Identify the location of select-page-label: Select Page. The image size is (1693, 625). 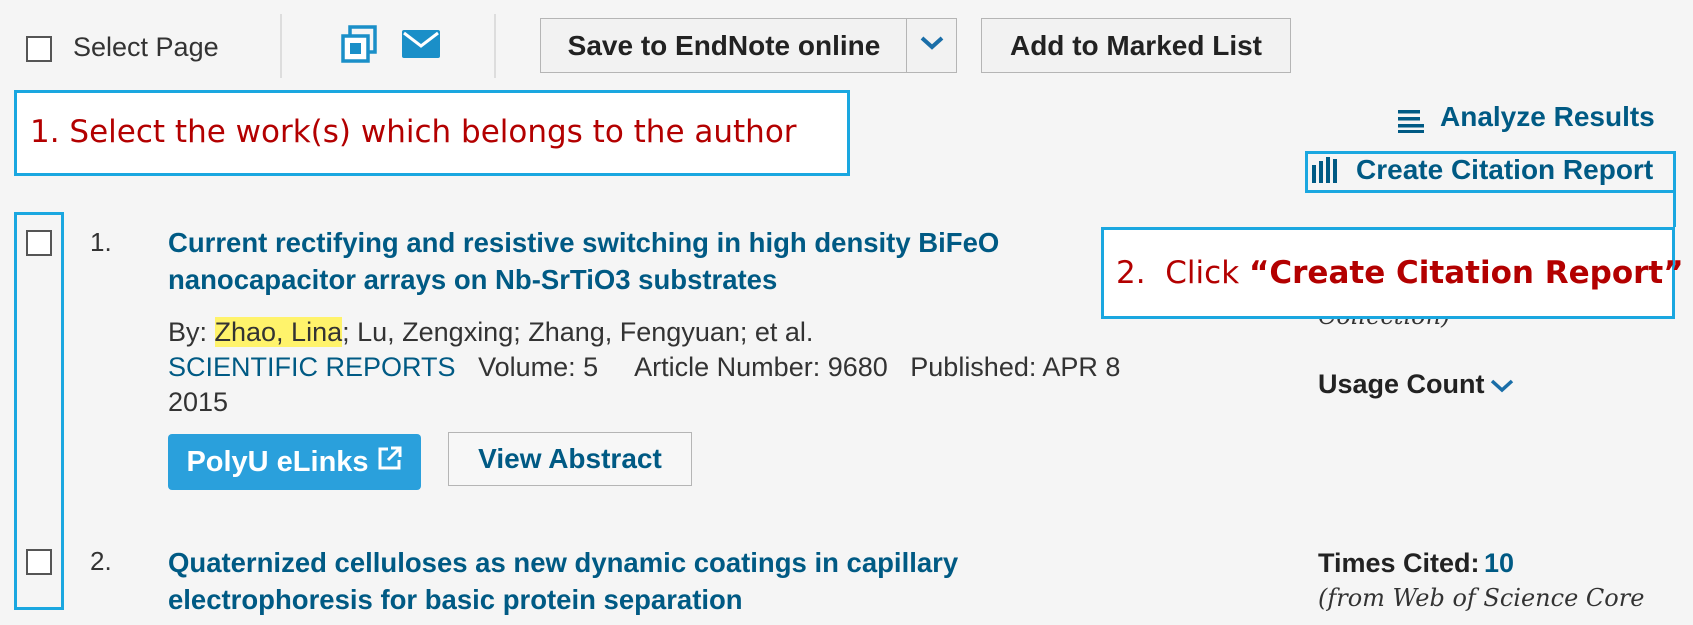
(146, 47).